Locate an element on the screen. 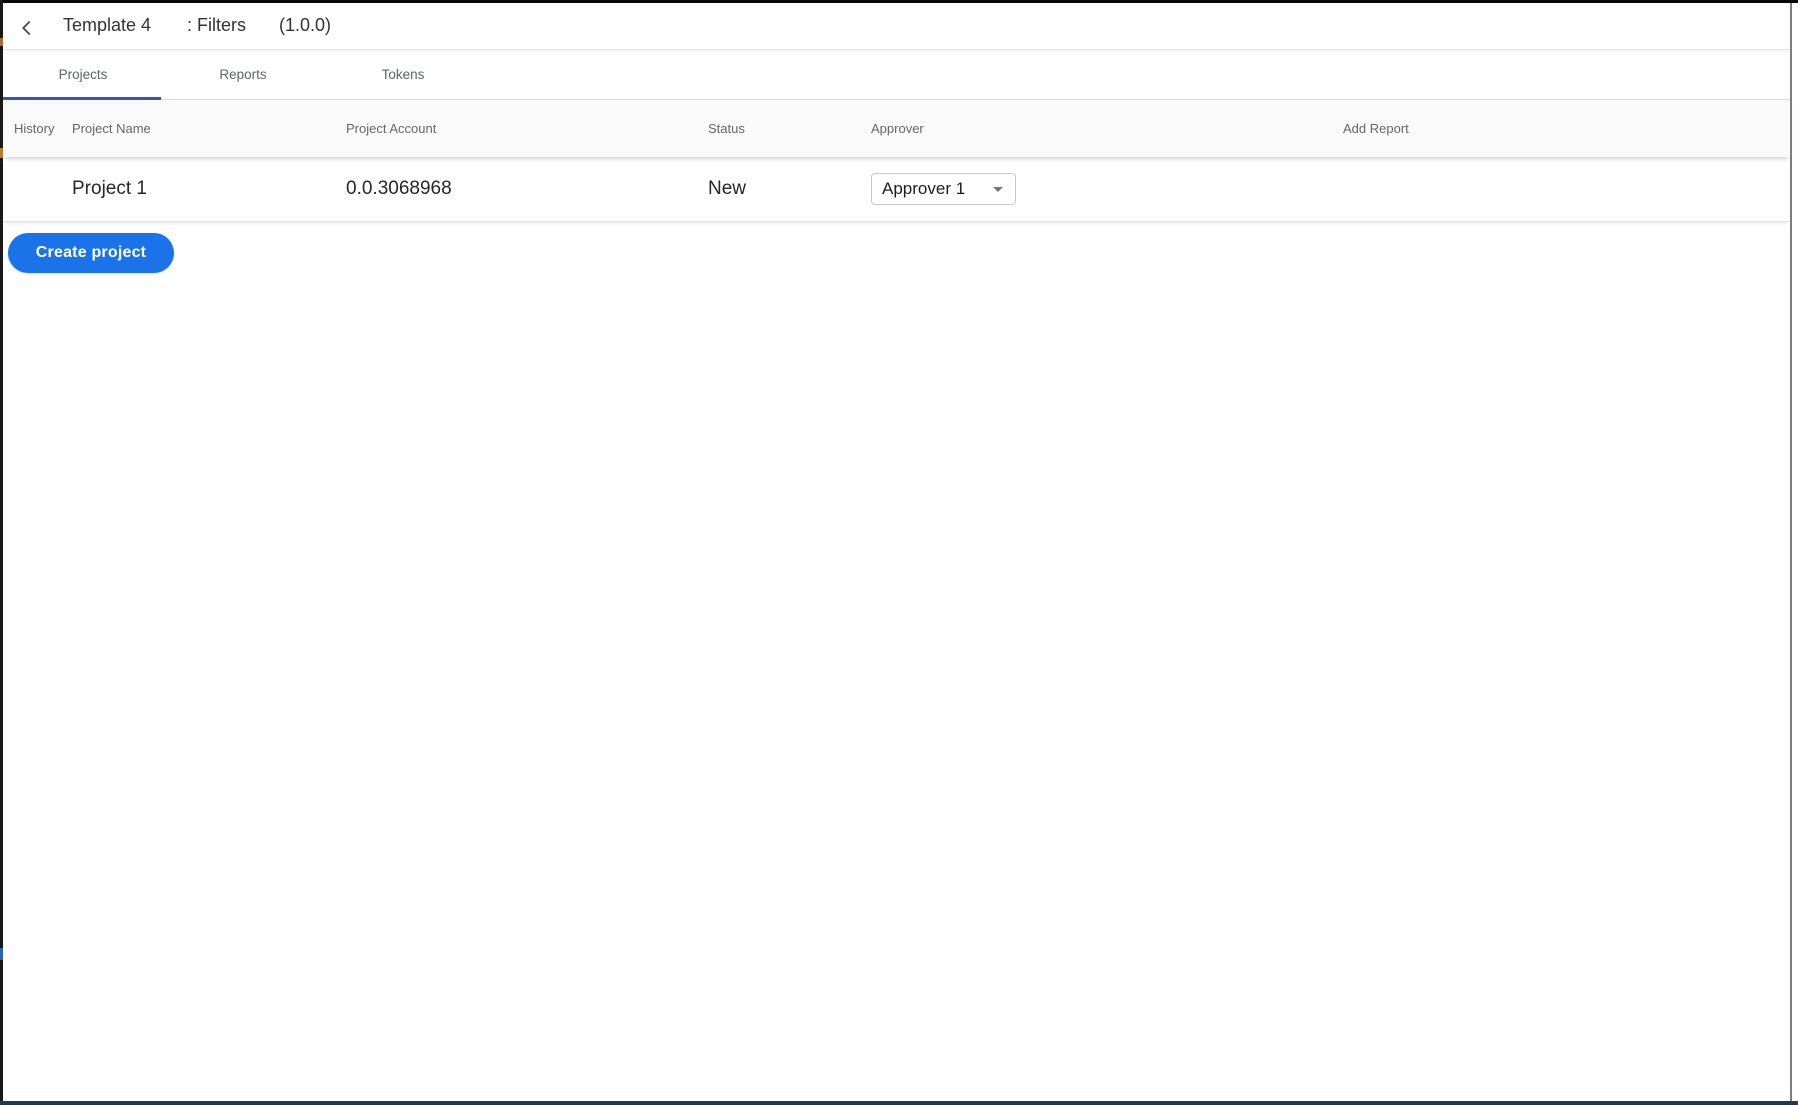 Image resolution: width=1798 pixels, height=1105 pixels. tab-tokens: Tokens is located at coordinates (403, 74).